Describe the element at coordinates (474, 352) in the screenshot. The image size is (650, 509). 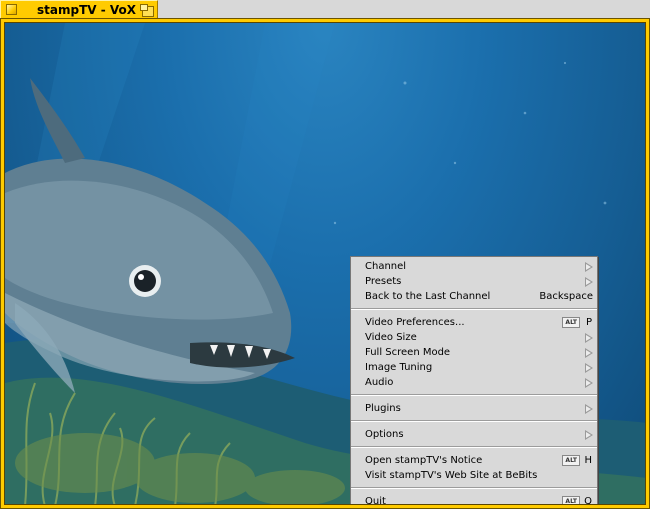
I see `menu-item-full-screen-mode: Full Screen Mode` at that location.